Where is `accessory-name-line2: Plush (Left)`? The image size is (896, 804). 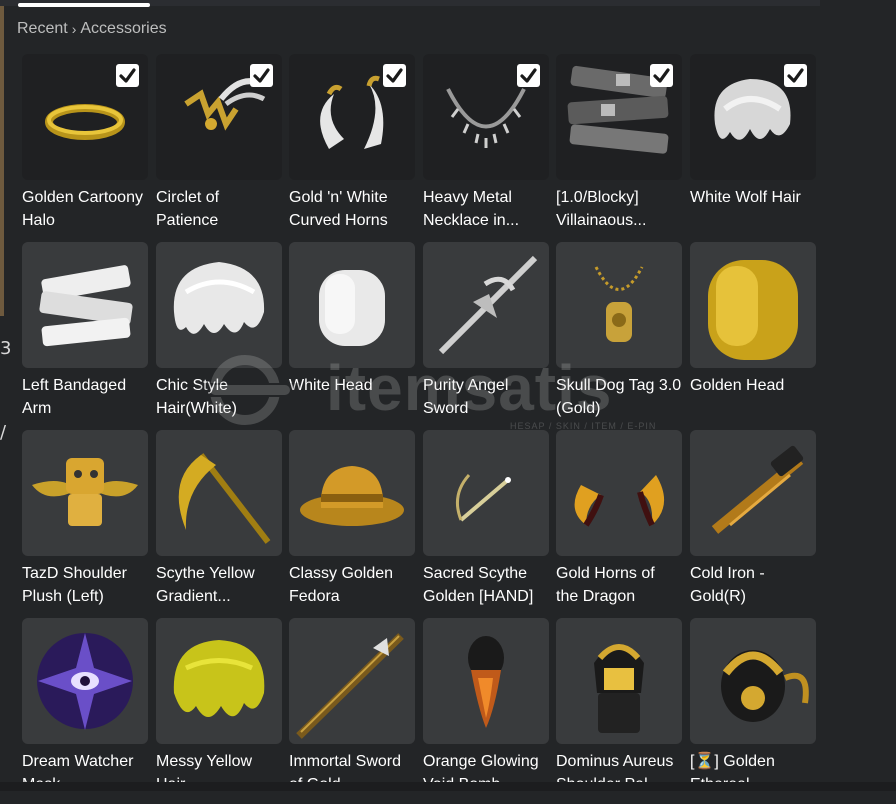
accessory-name-line2: Plush (Left) is located at coordinates (63, 596).